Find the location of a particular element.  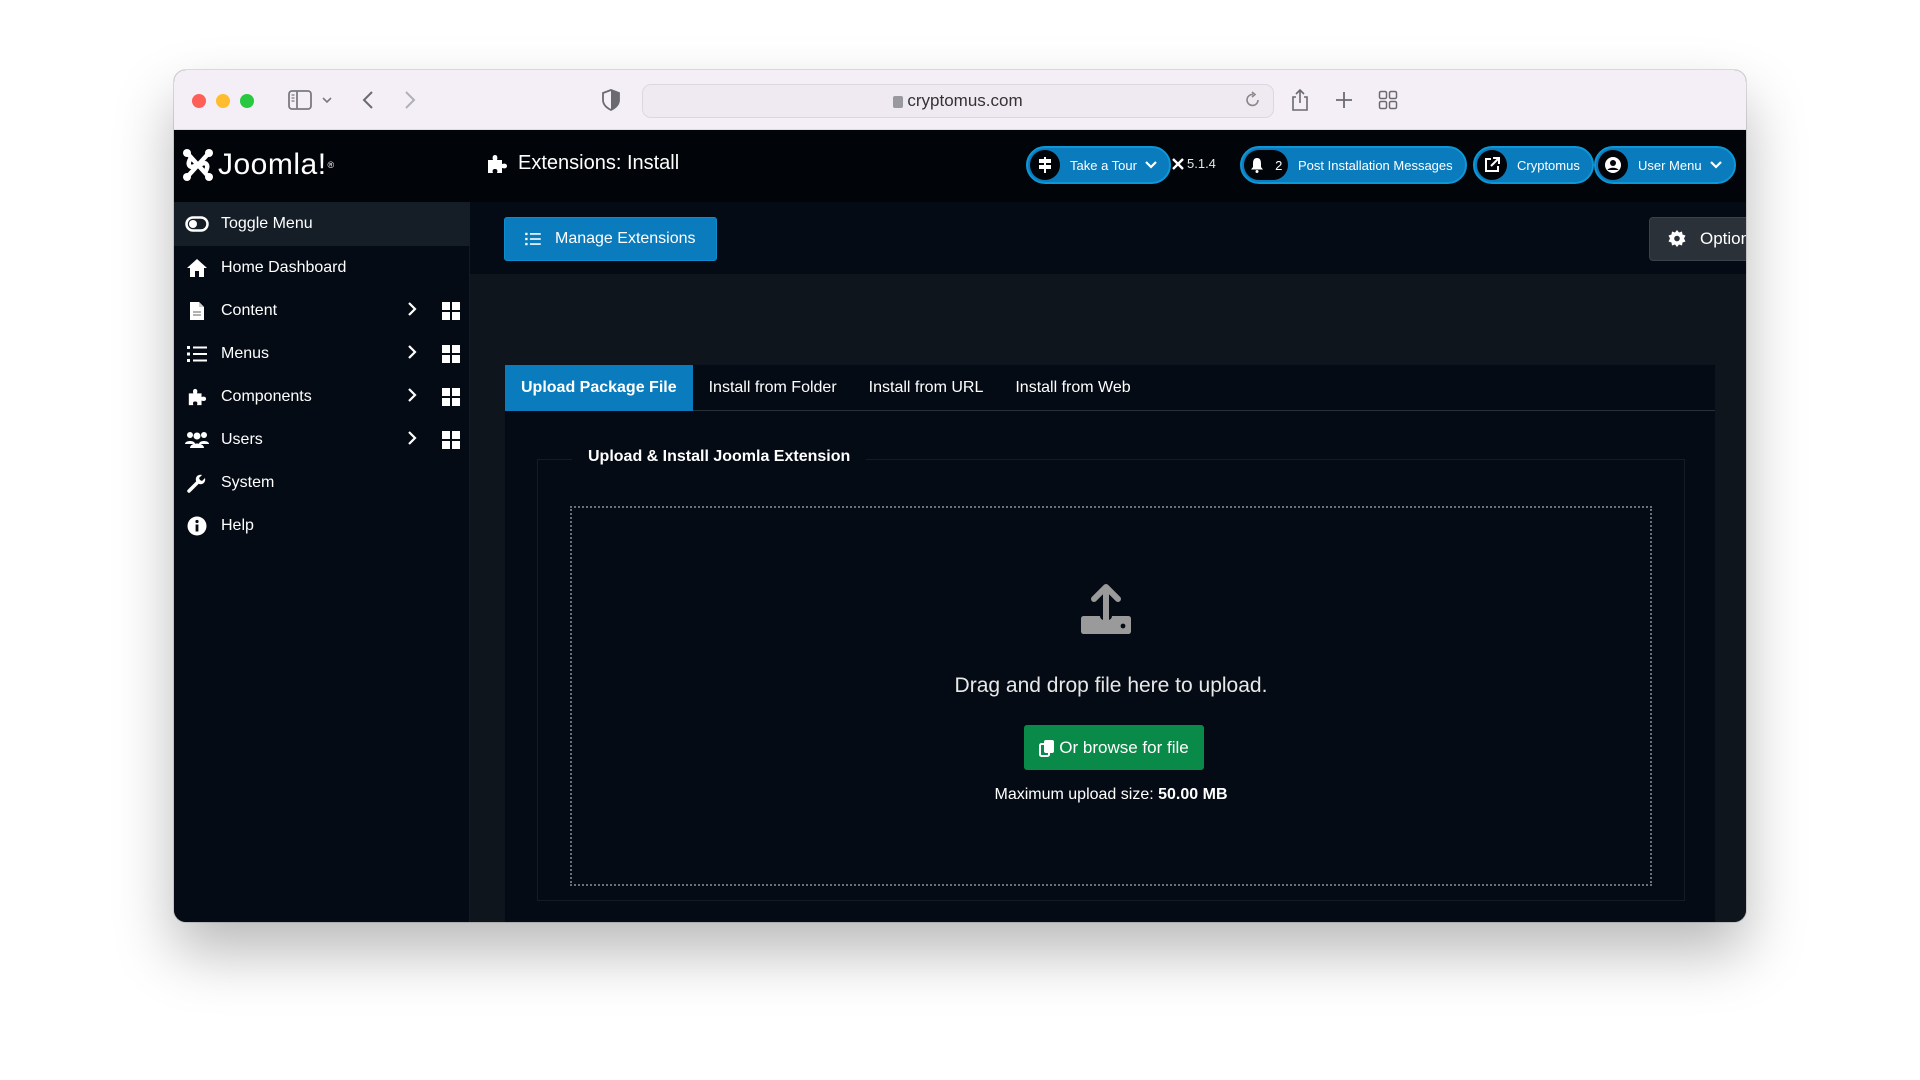

registered-mark: ® is located at coordinates (331, 165).